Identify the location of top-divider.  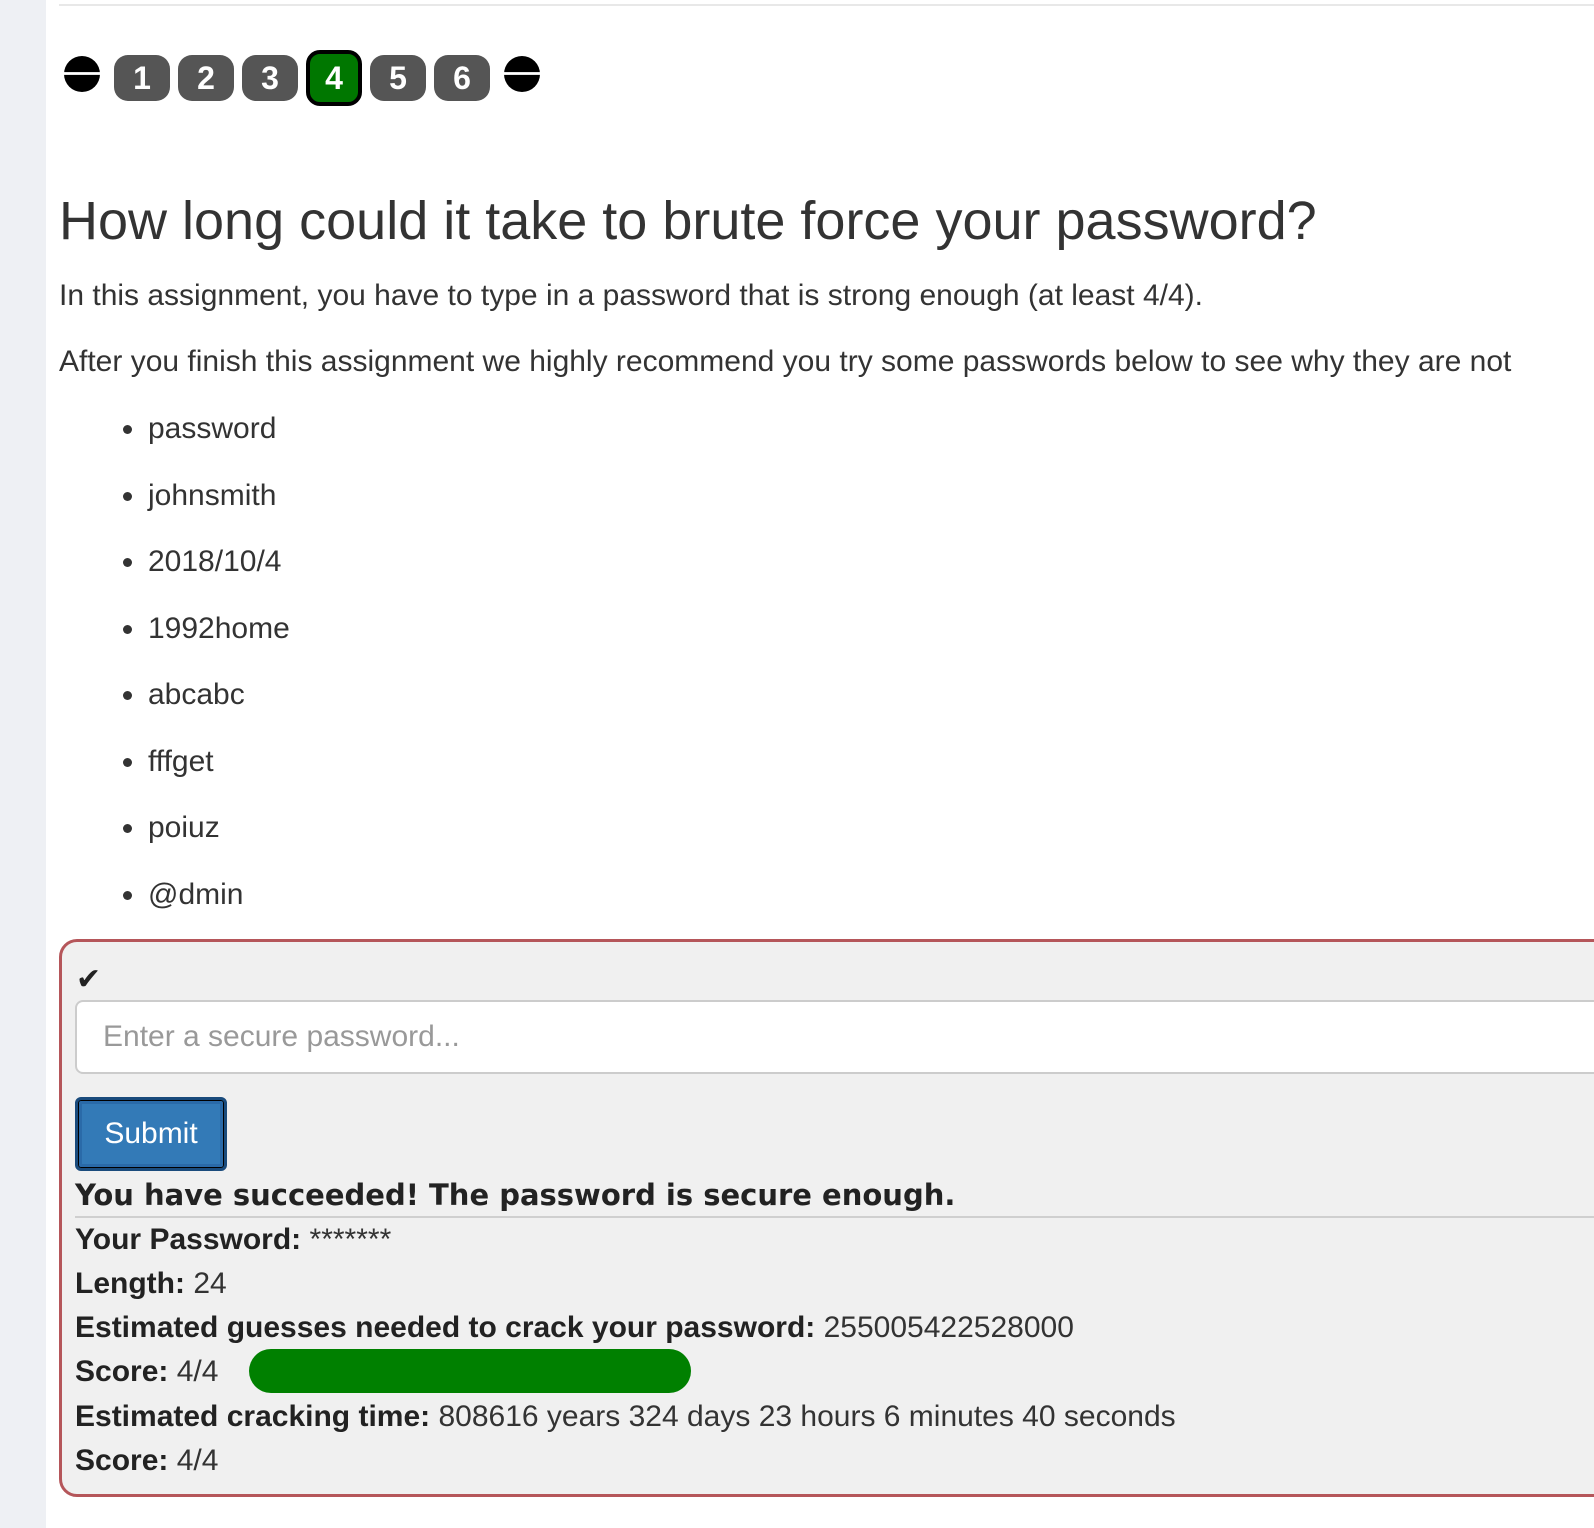
(826, 3).